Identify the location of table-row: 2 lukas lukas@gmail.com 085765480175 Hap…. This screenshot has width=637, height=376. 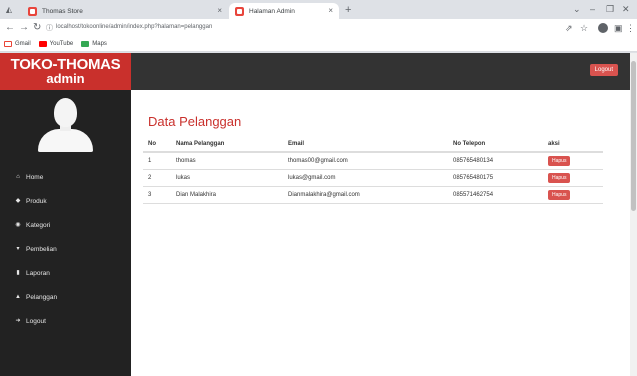
(373, 178).